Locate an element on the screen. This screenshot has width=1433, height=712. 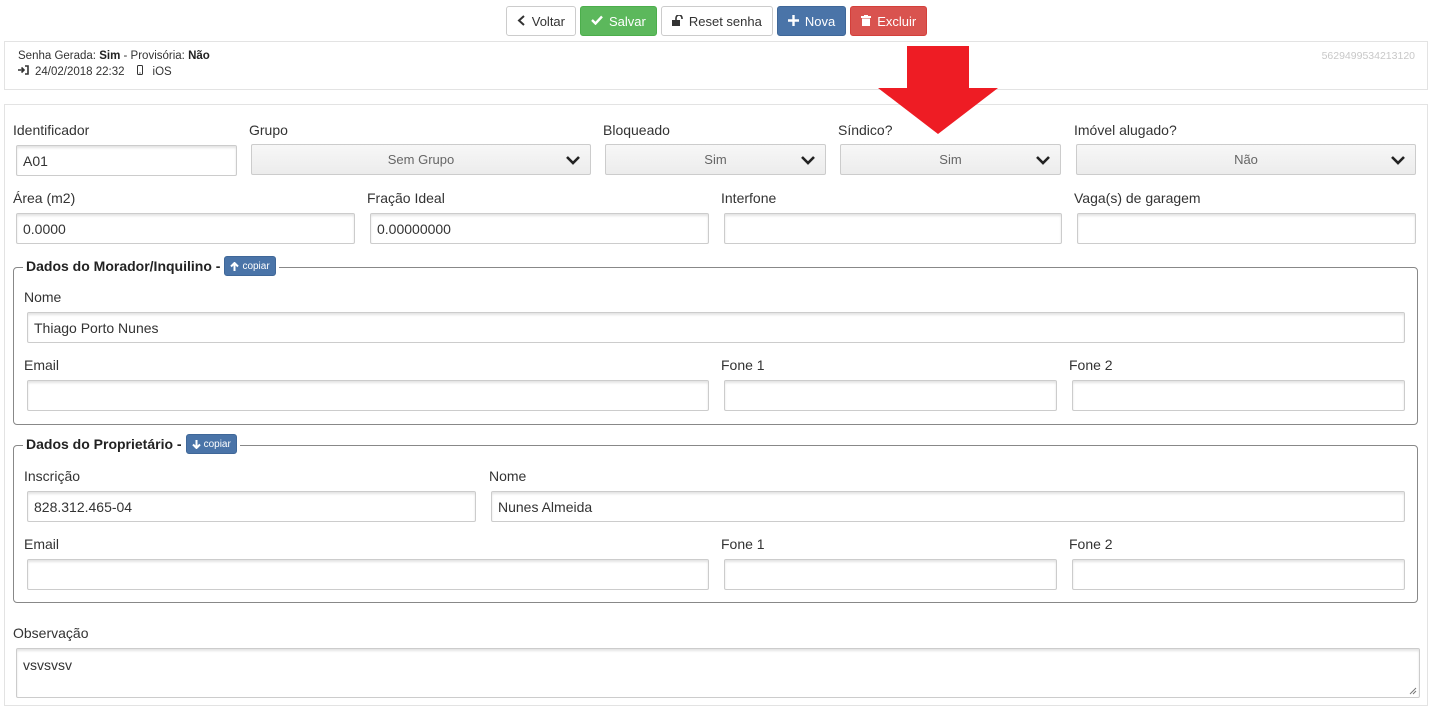
plus-icon is located at coordinates (793, 21).